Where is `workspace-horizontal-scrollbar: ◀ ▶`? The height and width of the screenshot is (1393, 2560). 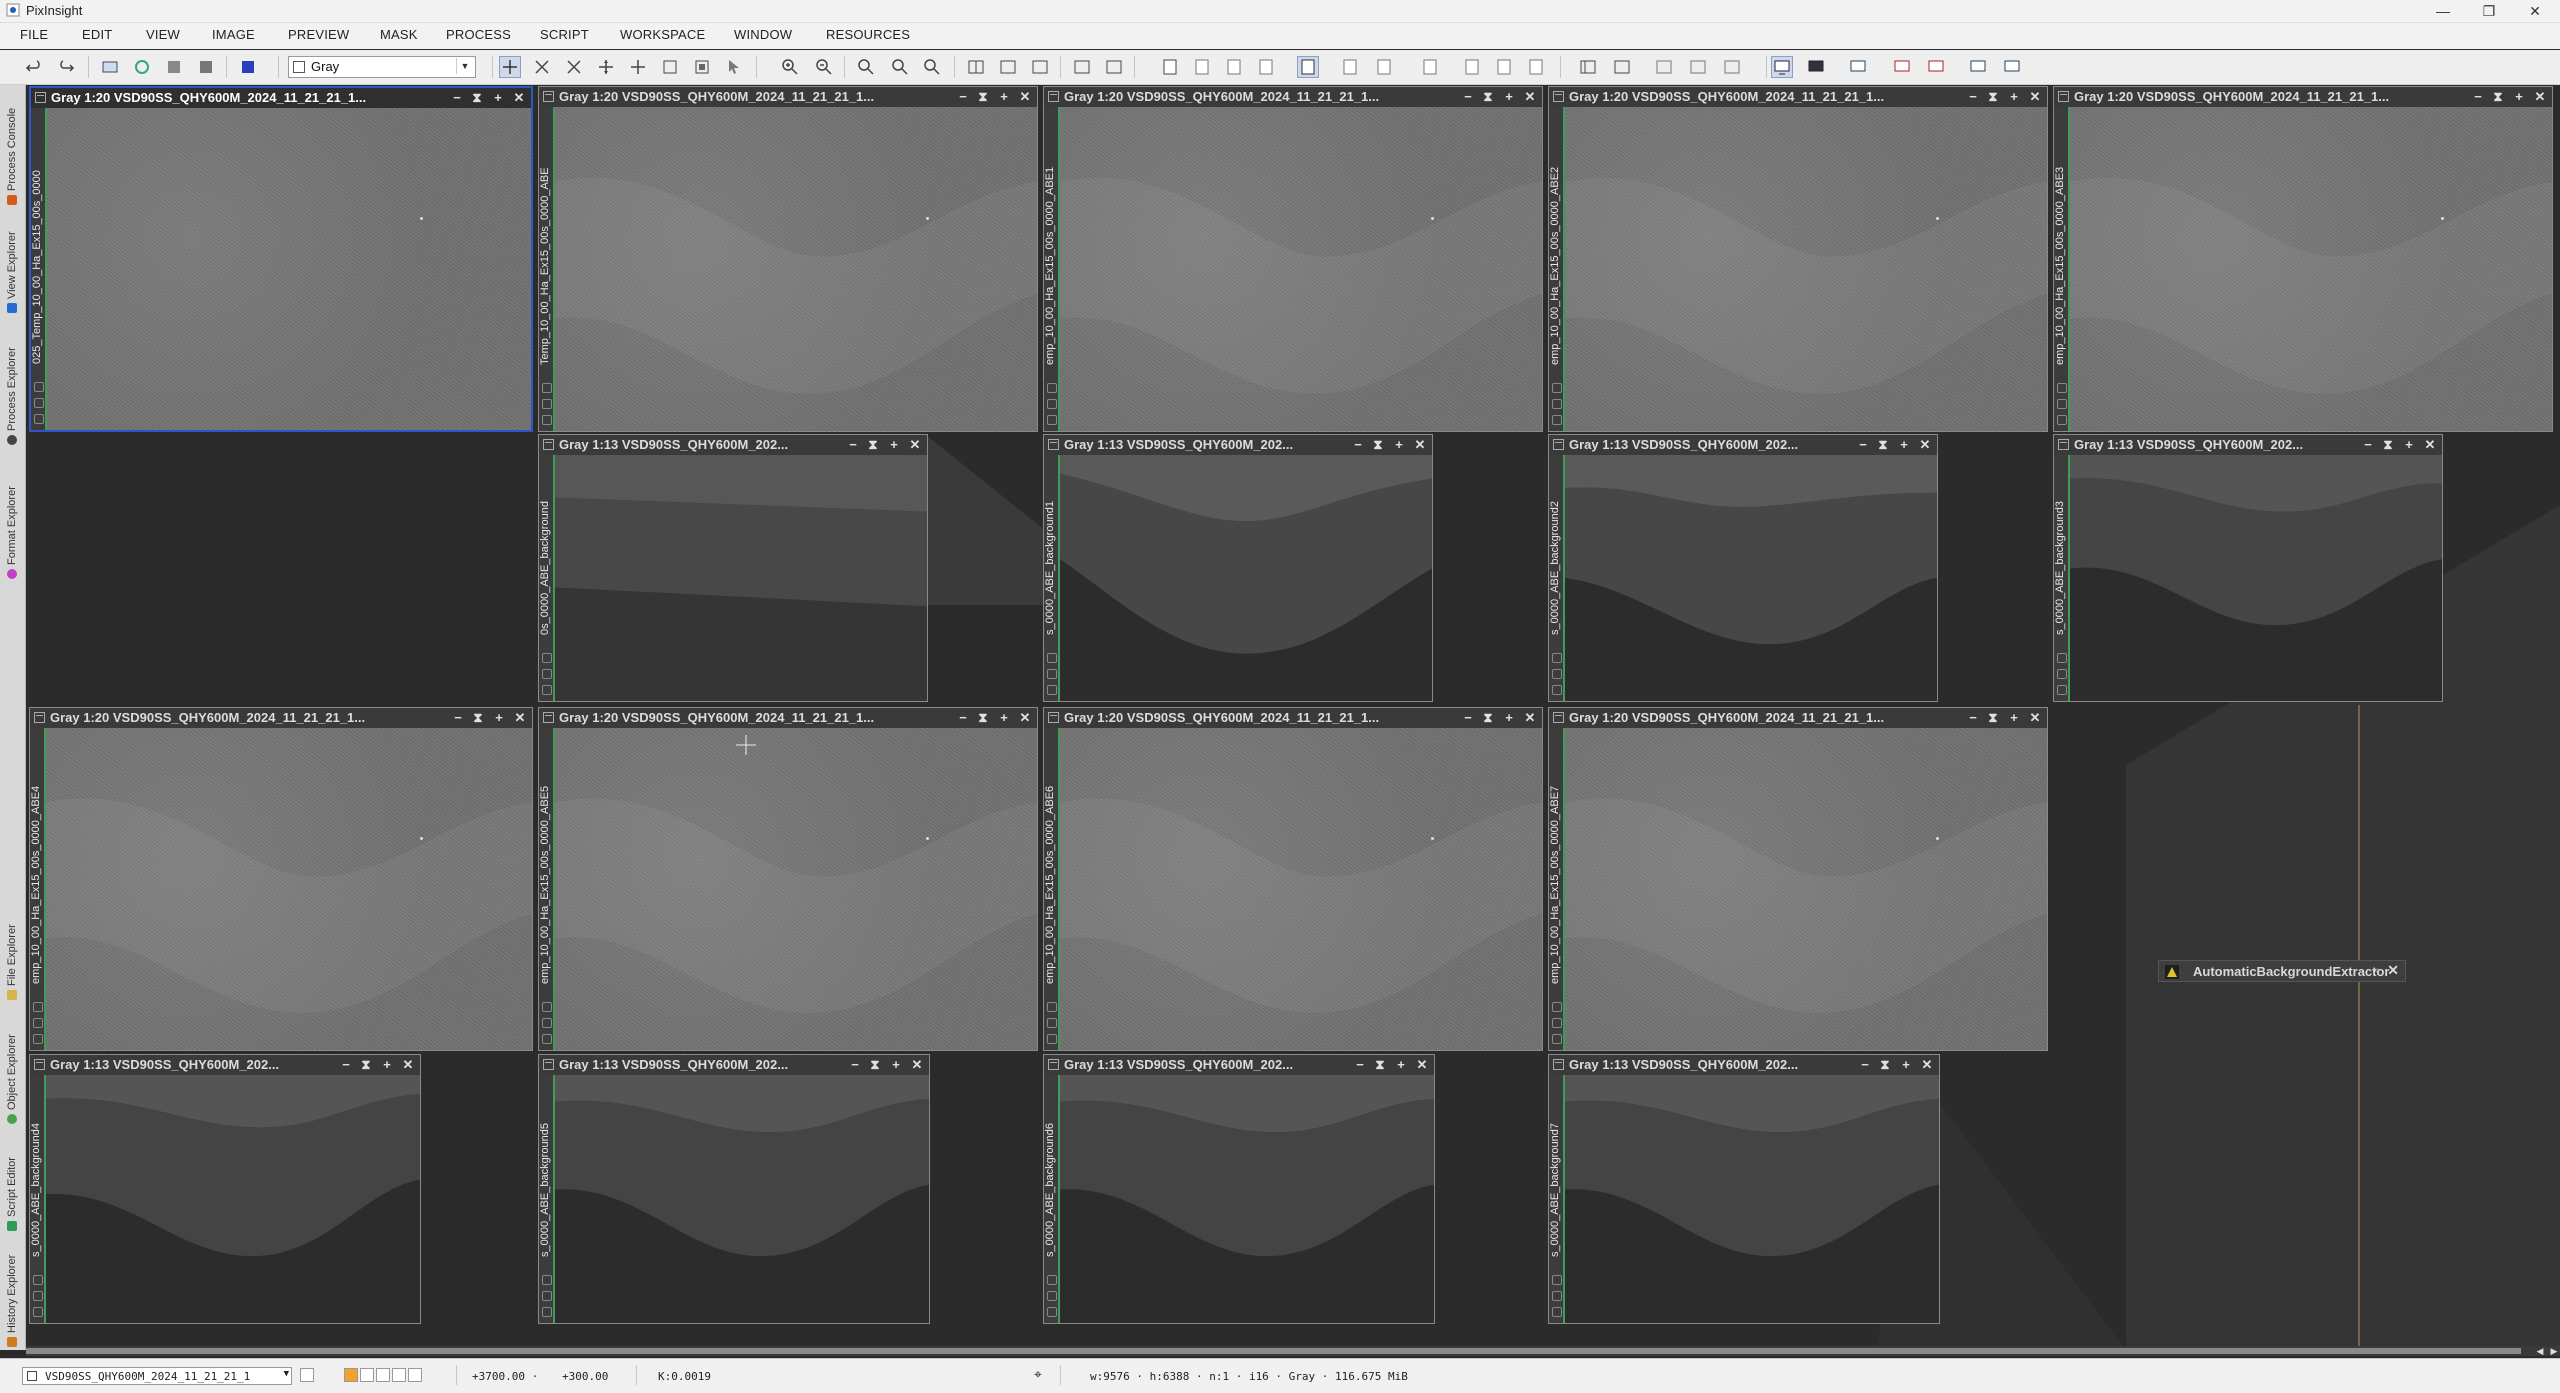 workspace-horizontal-scrollbar: ◀ ▶ is located at coordinates (1293, 1351).